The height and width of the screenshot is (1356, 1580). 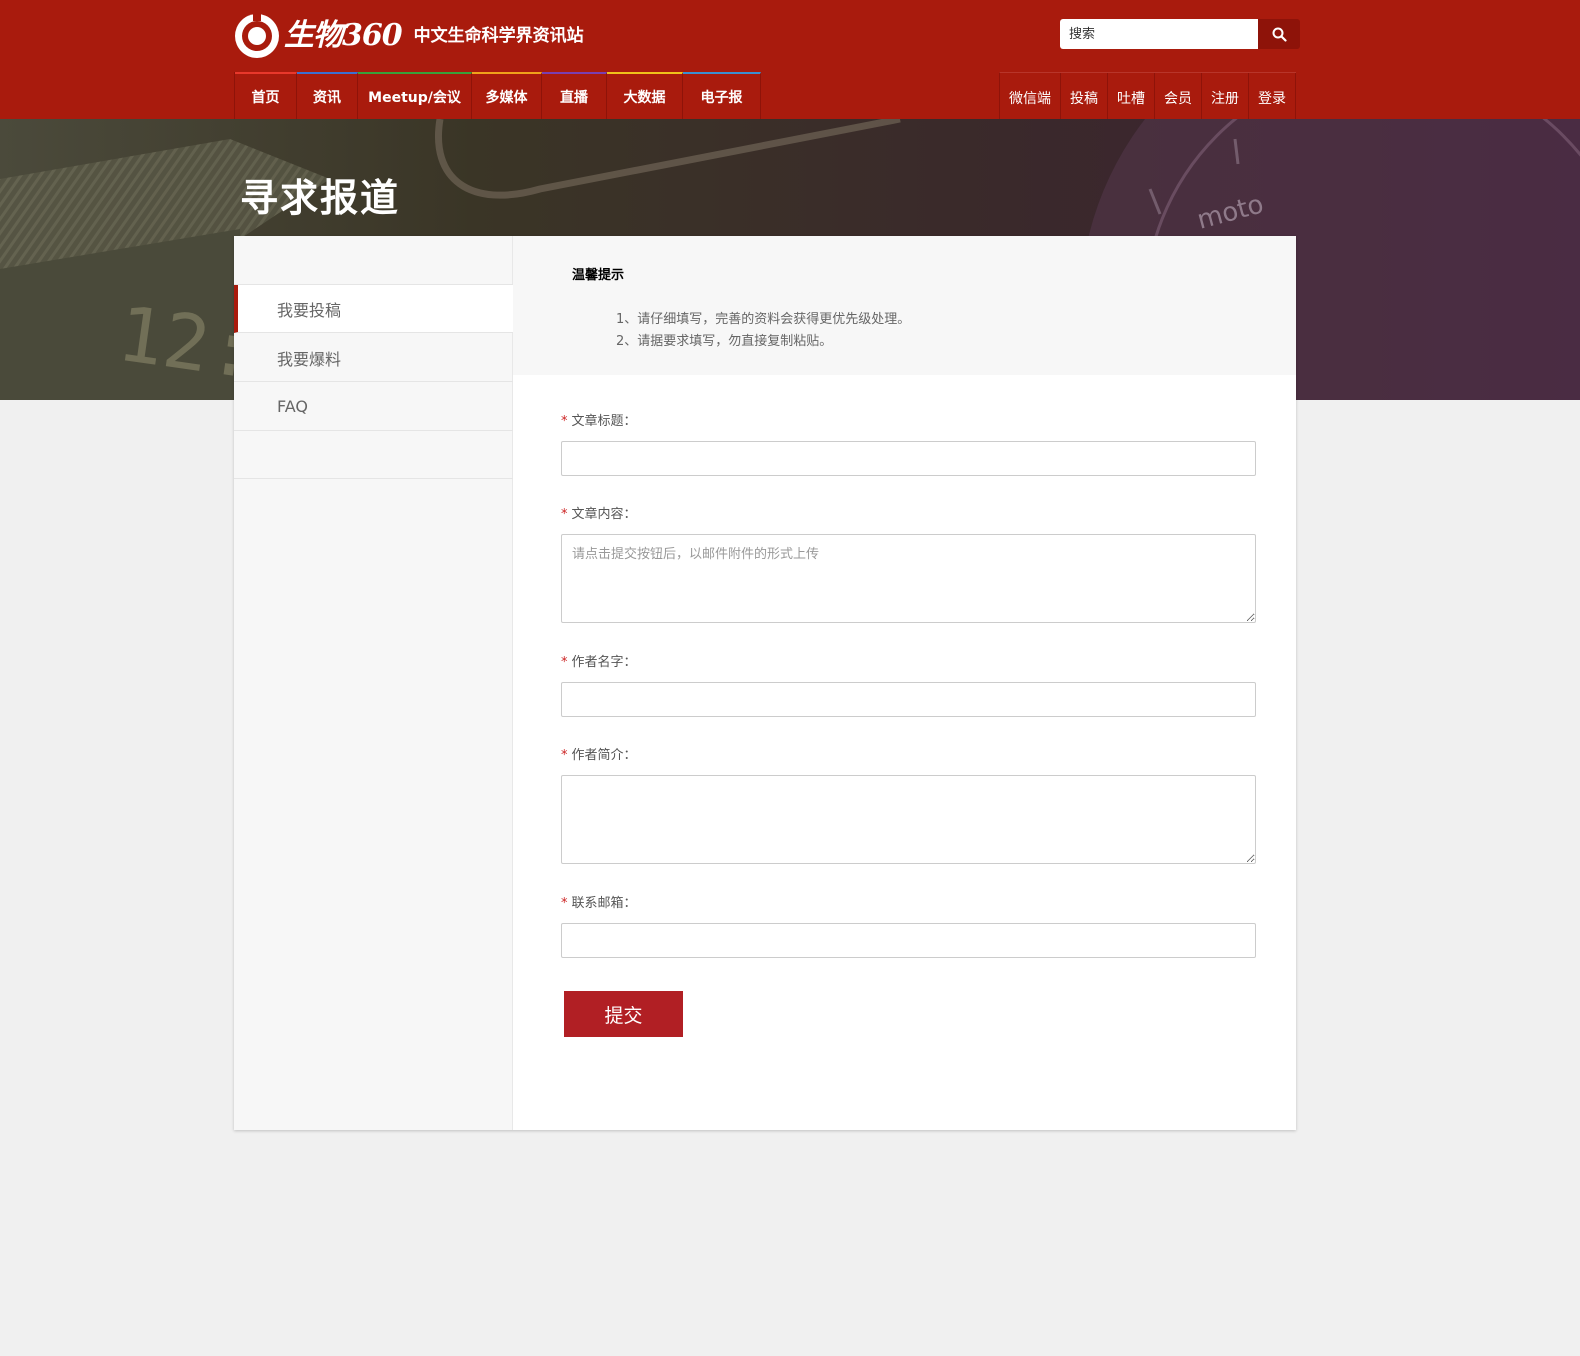 I want to click on logo-text: 生物360, so click(x=343, y=35).